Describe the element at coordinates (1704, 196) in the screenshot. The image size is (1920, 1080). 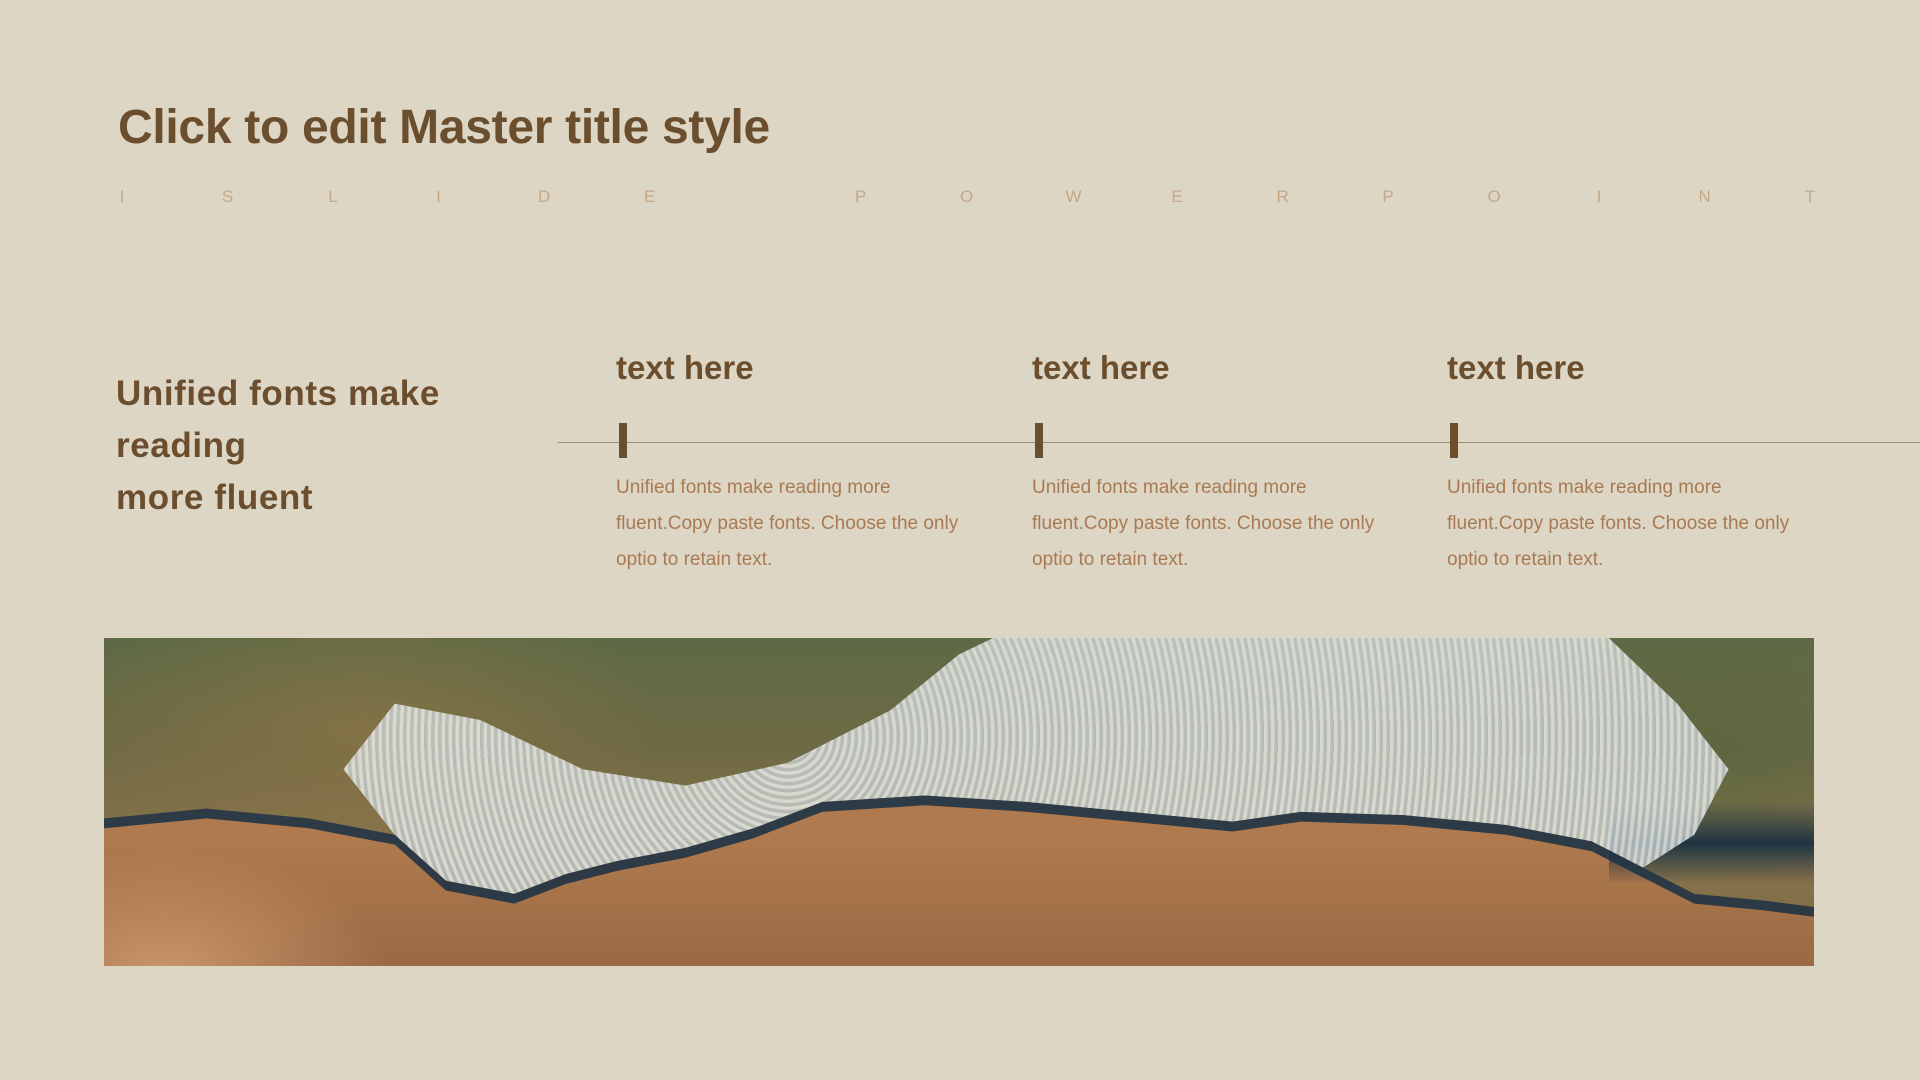
I see `subtitle-letter: N` at that location.